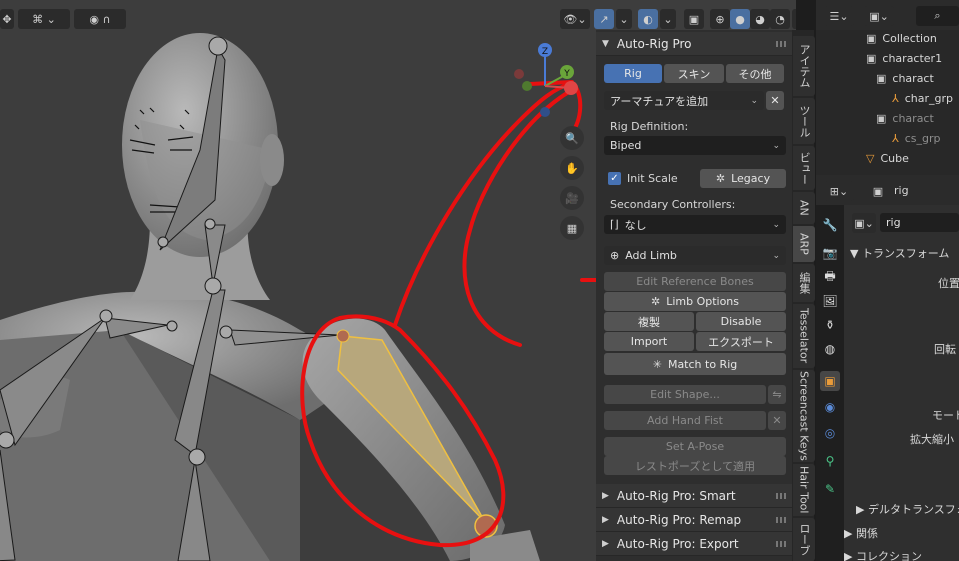 The image size is (959, 561). Describe the element at coordinates (695, 364) in the screenshot. I see `match-to-rig-button: ✳ Match to Rig` at that location.